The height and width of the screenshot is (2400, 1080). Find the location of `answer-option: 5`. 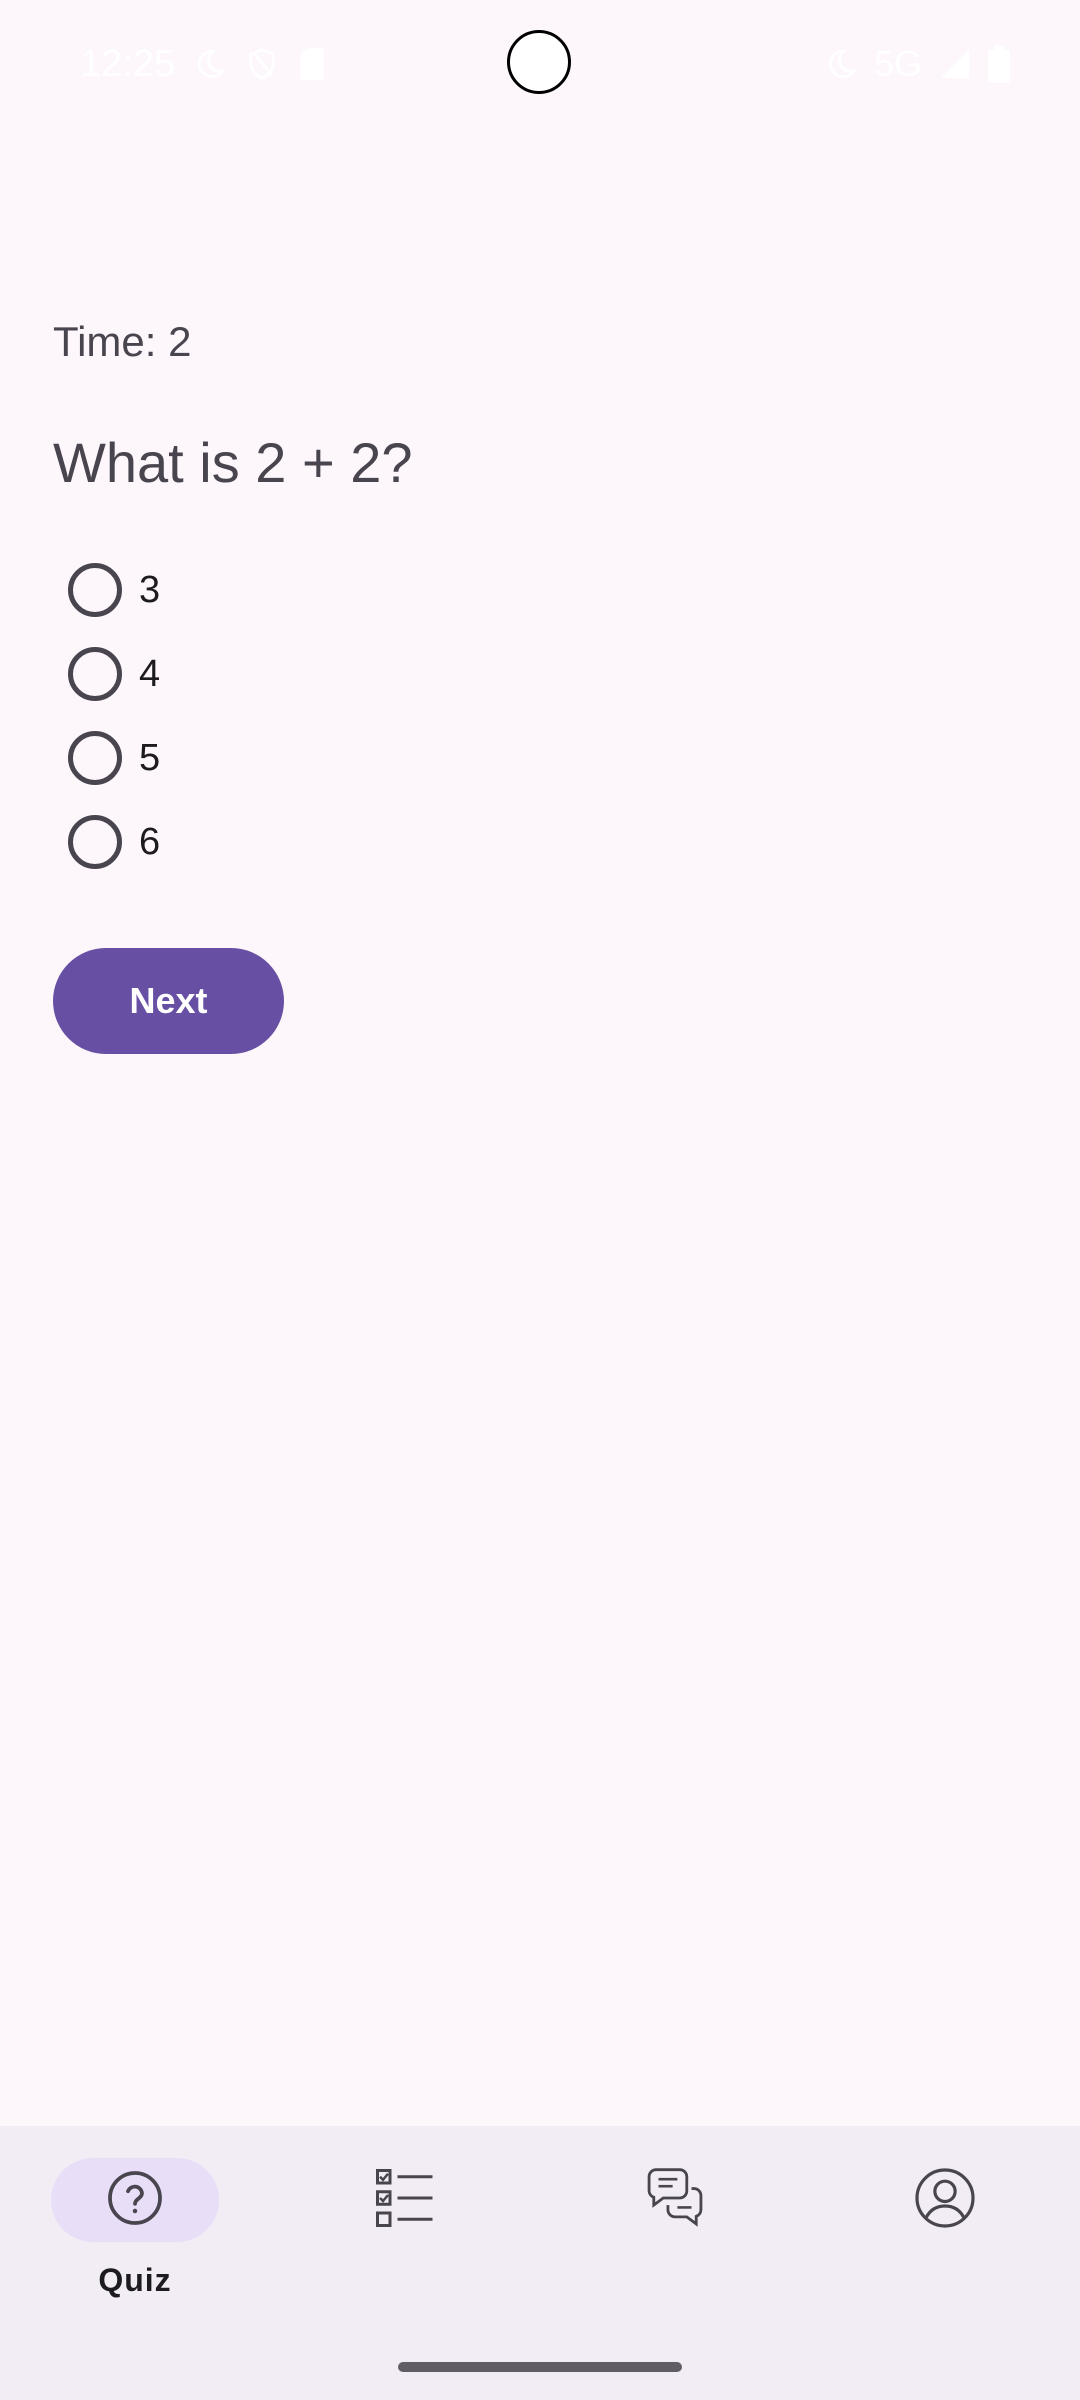

answer-option: 5 is located at coordinates (353, 758).